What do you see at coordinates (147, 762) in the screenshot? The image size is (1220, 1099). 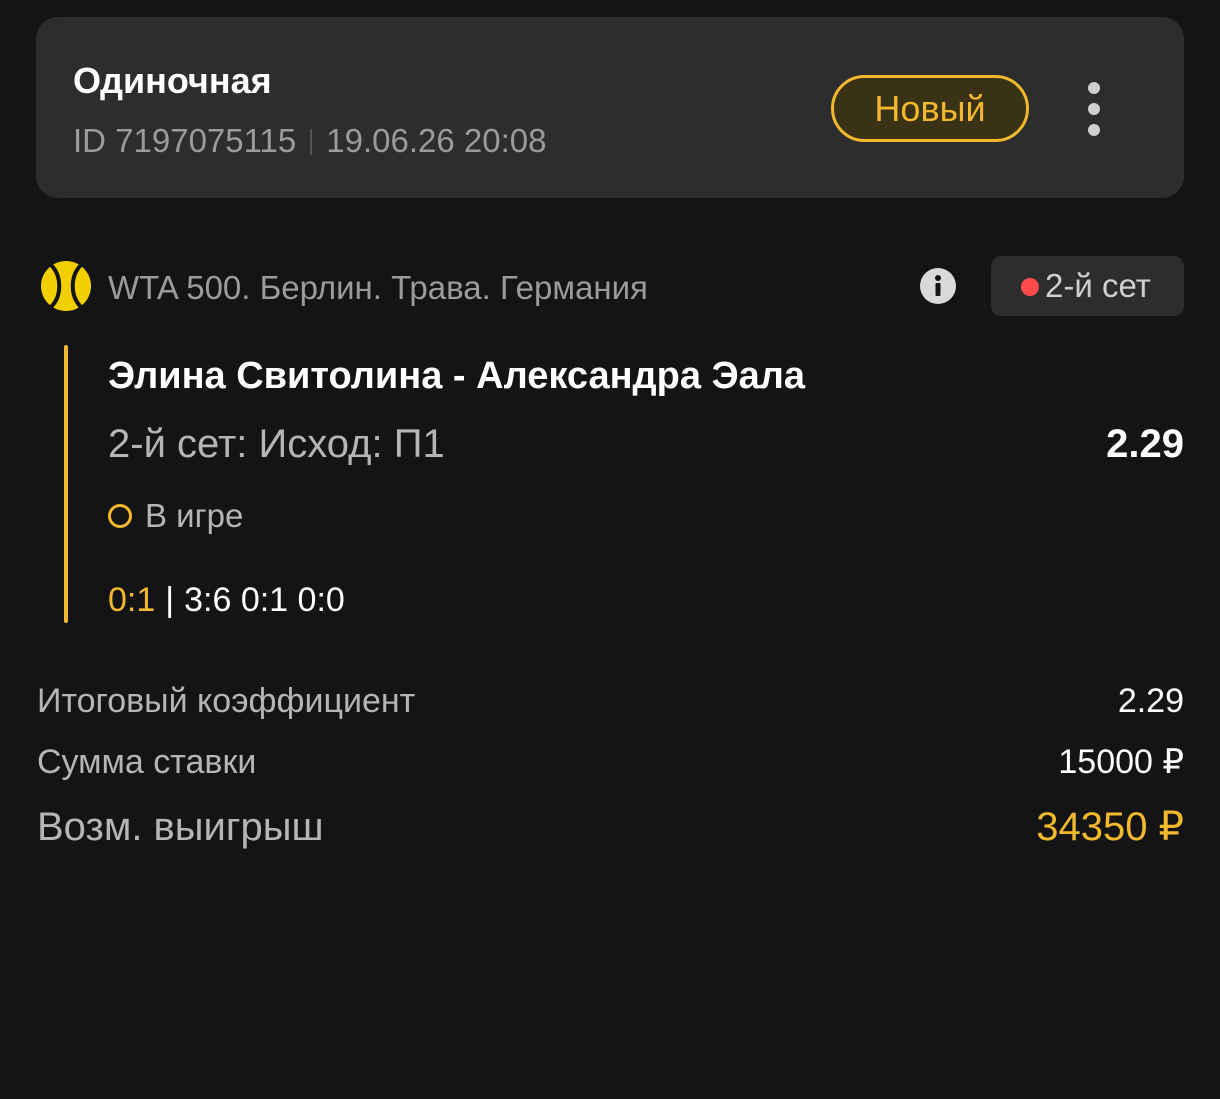 I see `stake-label: Сумма ставки` at bounding box center [147, 762].